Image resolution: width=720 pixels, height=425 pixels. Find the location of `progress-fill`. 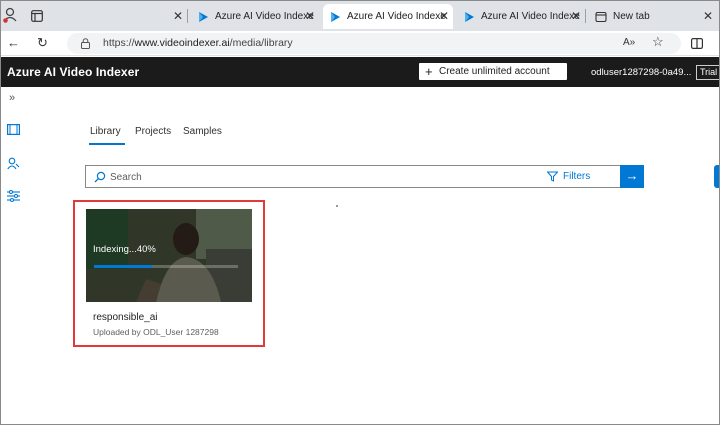

progress-fill is located at coordinates (123, 266).